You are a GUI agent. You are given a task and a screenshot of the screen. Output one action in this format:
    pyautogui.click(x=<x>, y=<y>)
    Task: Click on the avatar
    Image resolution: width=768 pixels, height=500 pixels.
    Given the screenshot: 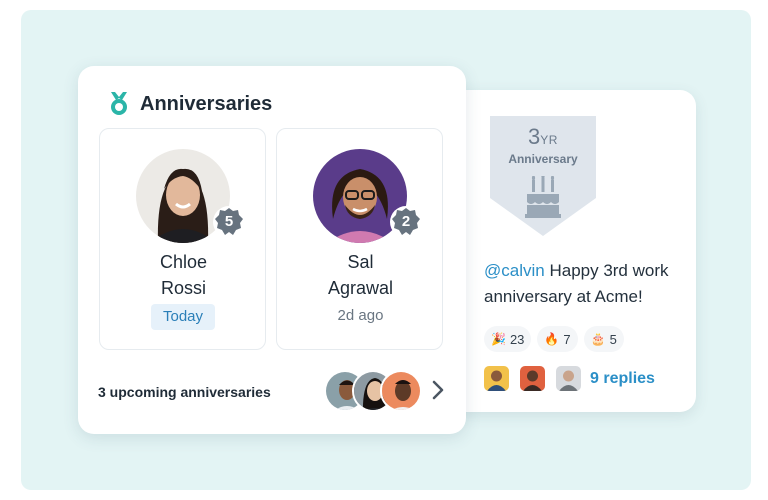 What is the action you would take?
    pyautogui.click(x=401, y=391)
    